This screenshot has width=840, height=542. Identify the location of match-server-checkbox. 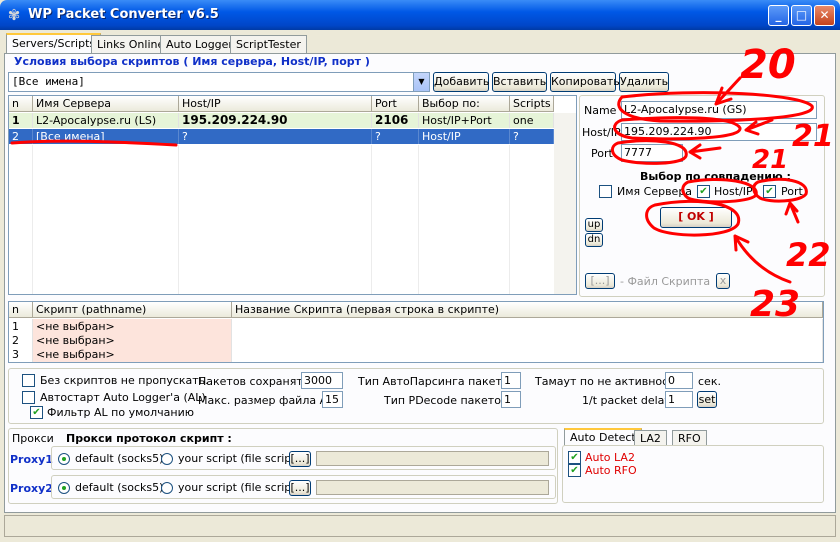
(605, 191).